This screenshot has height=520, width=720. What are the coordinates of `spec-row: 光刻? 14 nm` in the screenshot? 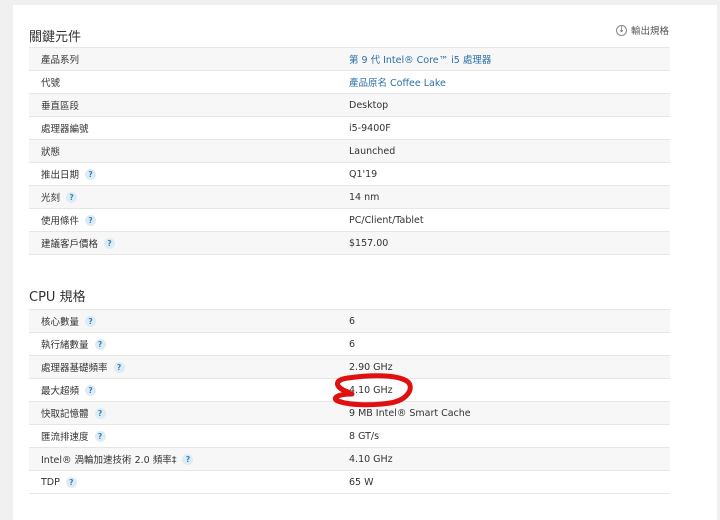 It's located at (349, 197).